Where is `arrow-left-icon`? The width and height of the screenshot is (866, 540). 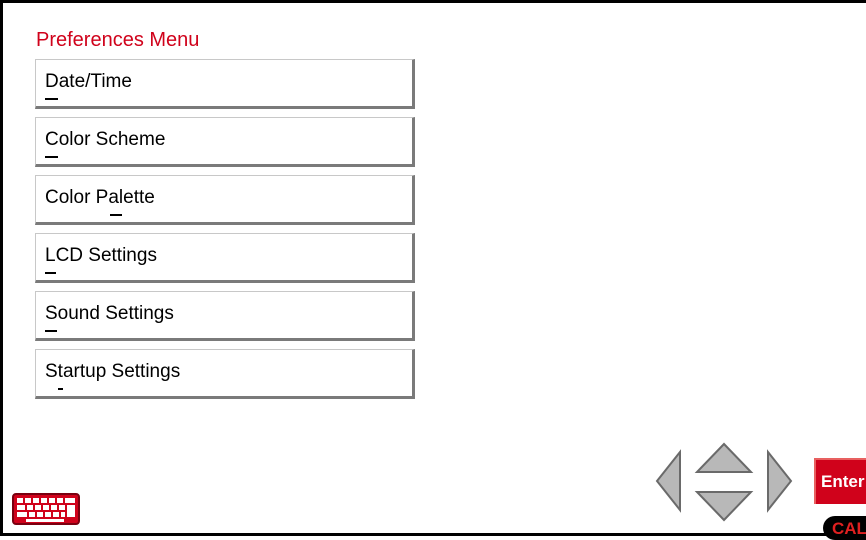 arrow-left-icon is located at coordinates (668, 481).